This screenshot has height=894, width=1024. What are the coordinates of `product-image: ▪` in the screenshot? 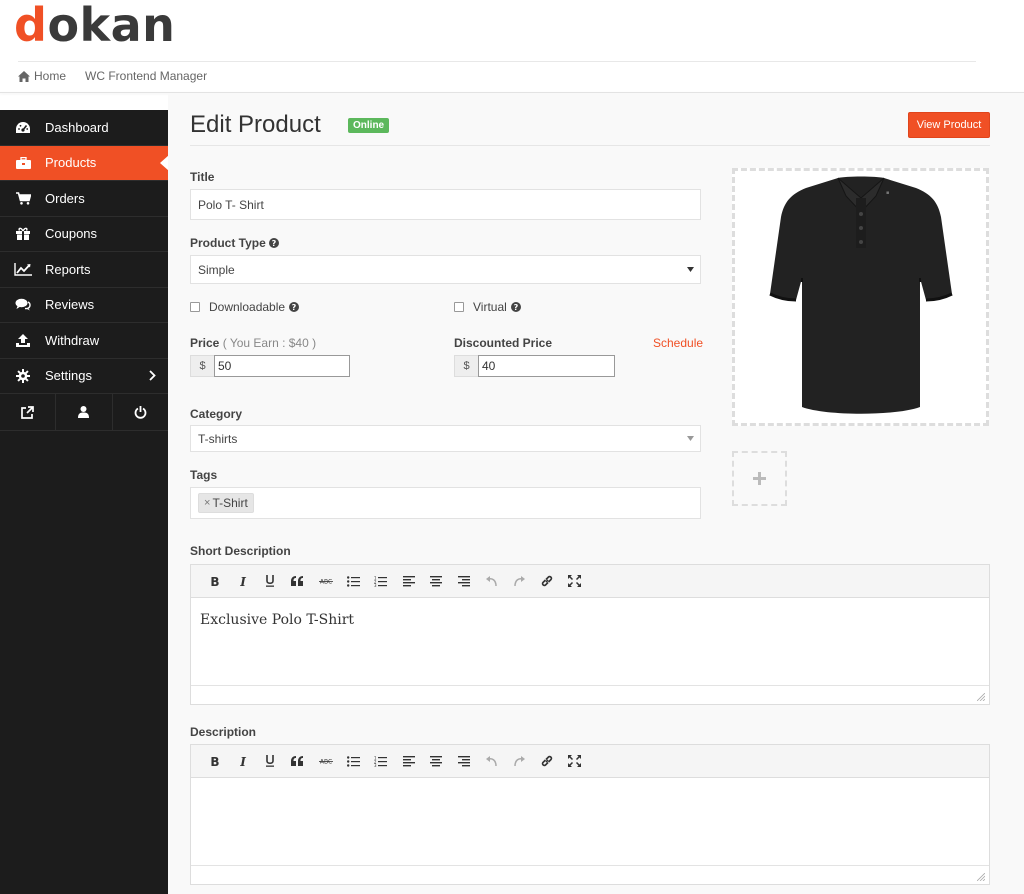 It's located at (860, 297).